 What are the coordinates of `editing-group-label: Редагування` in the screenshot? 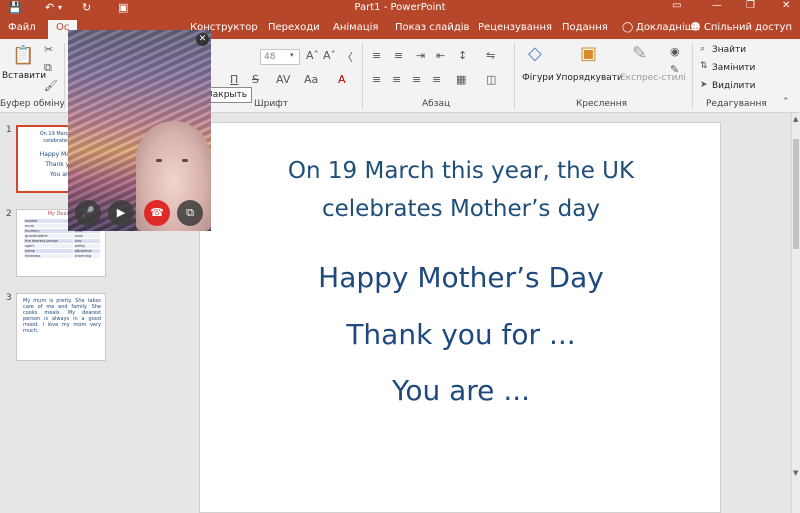 It's located at (736, 104).